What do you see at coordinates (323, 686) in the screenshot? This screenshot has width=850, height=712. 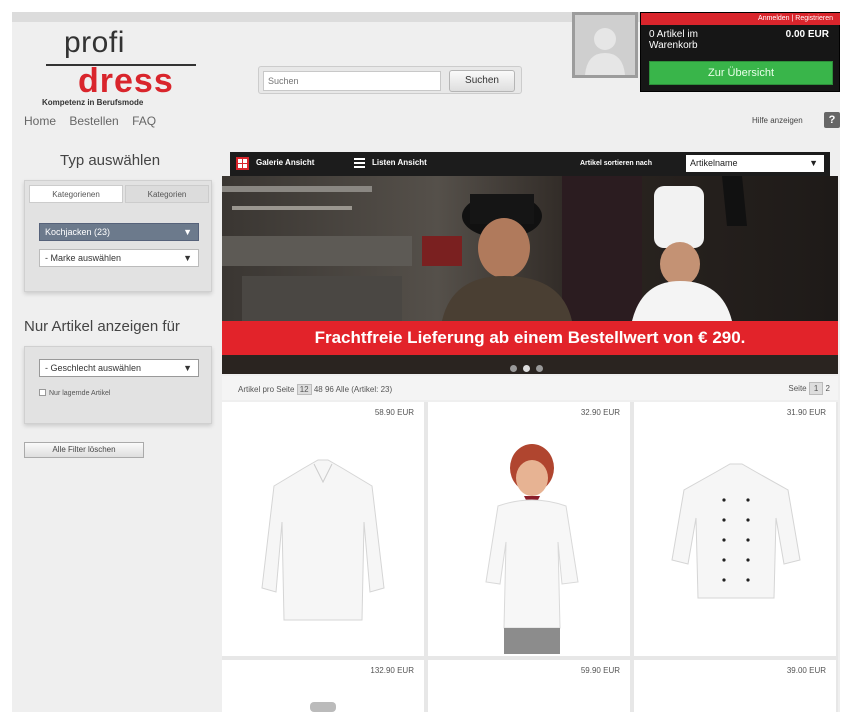 I see `product-card: 132.90 EUR` at bounding box center [323, 686].